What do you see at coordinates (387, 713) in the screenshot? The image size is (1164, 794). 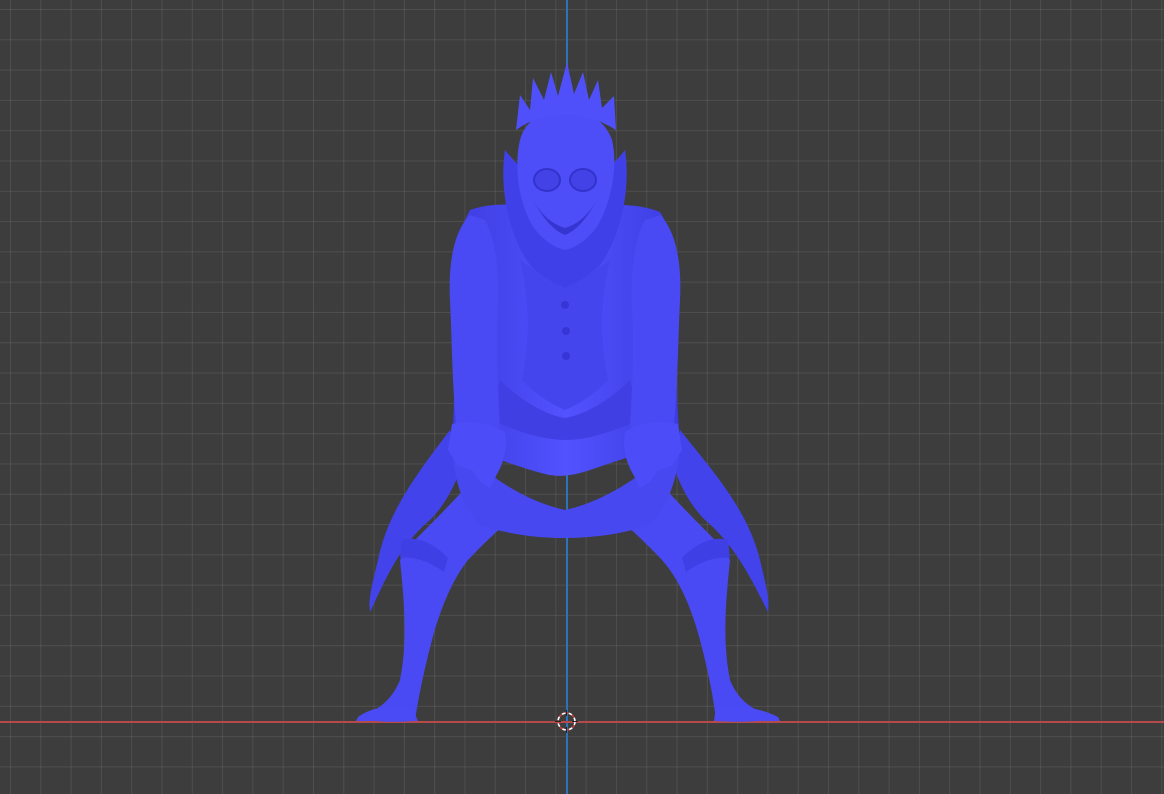 I see `left-foot` at bounding box center [387, 713].